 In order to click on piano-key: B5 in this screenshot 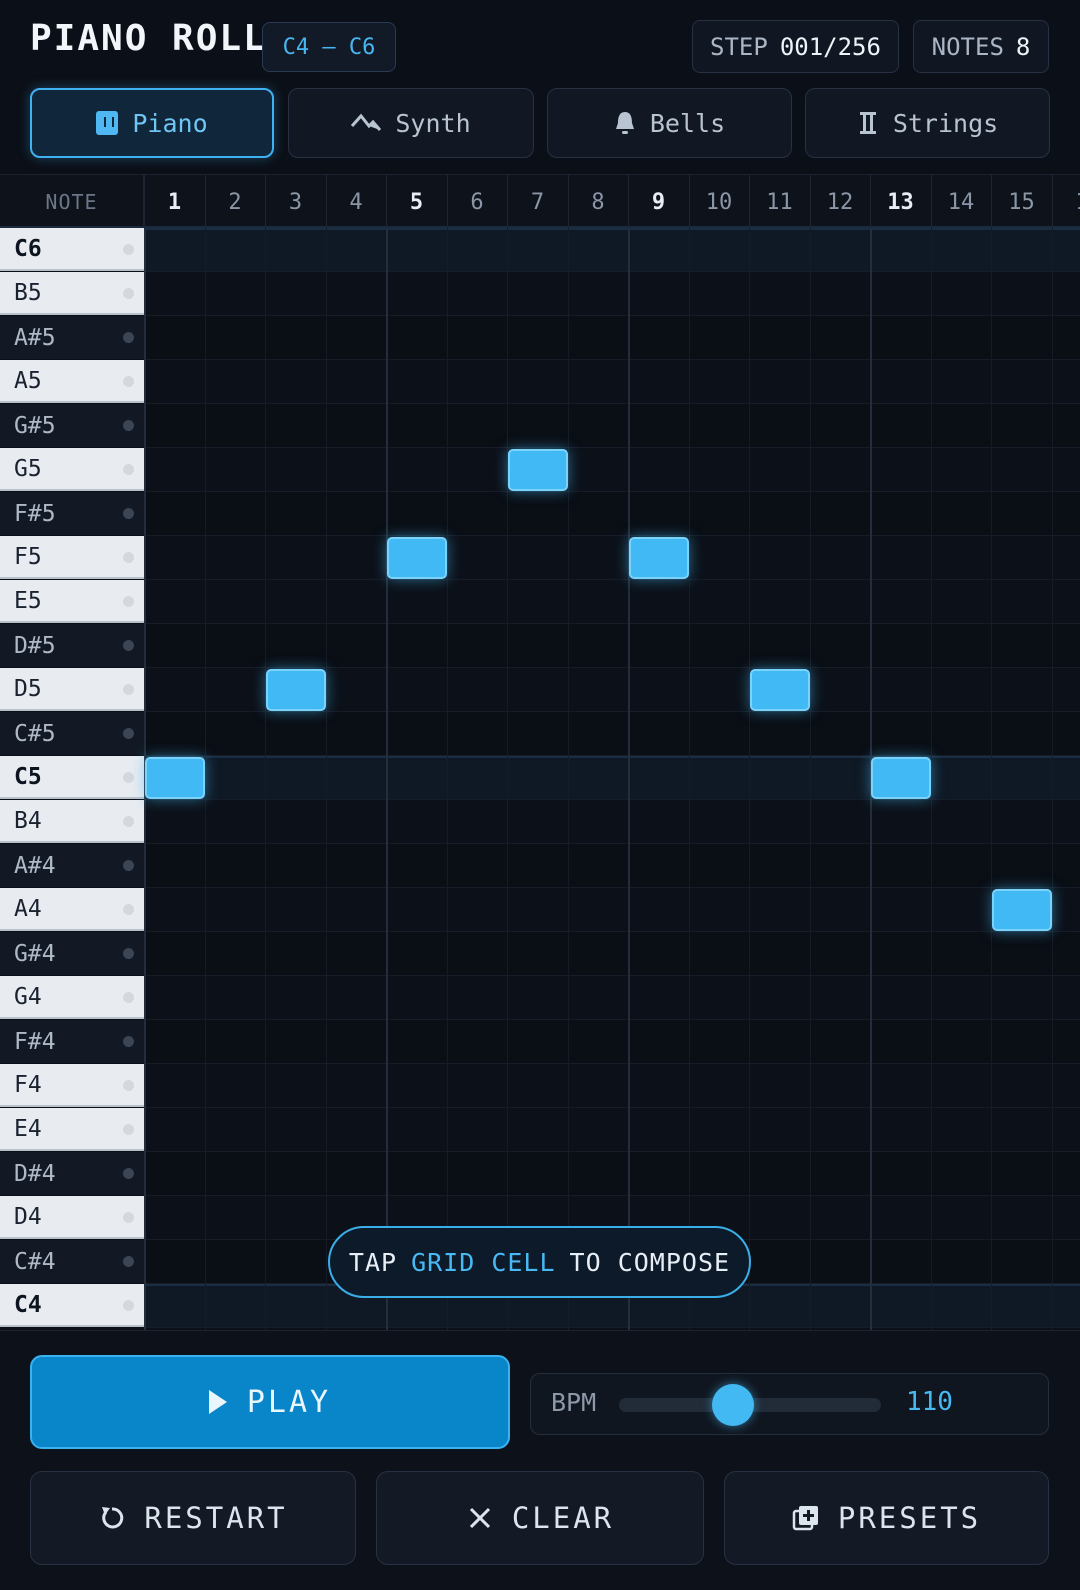, I will do `click(72, 293)`.